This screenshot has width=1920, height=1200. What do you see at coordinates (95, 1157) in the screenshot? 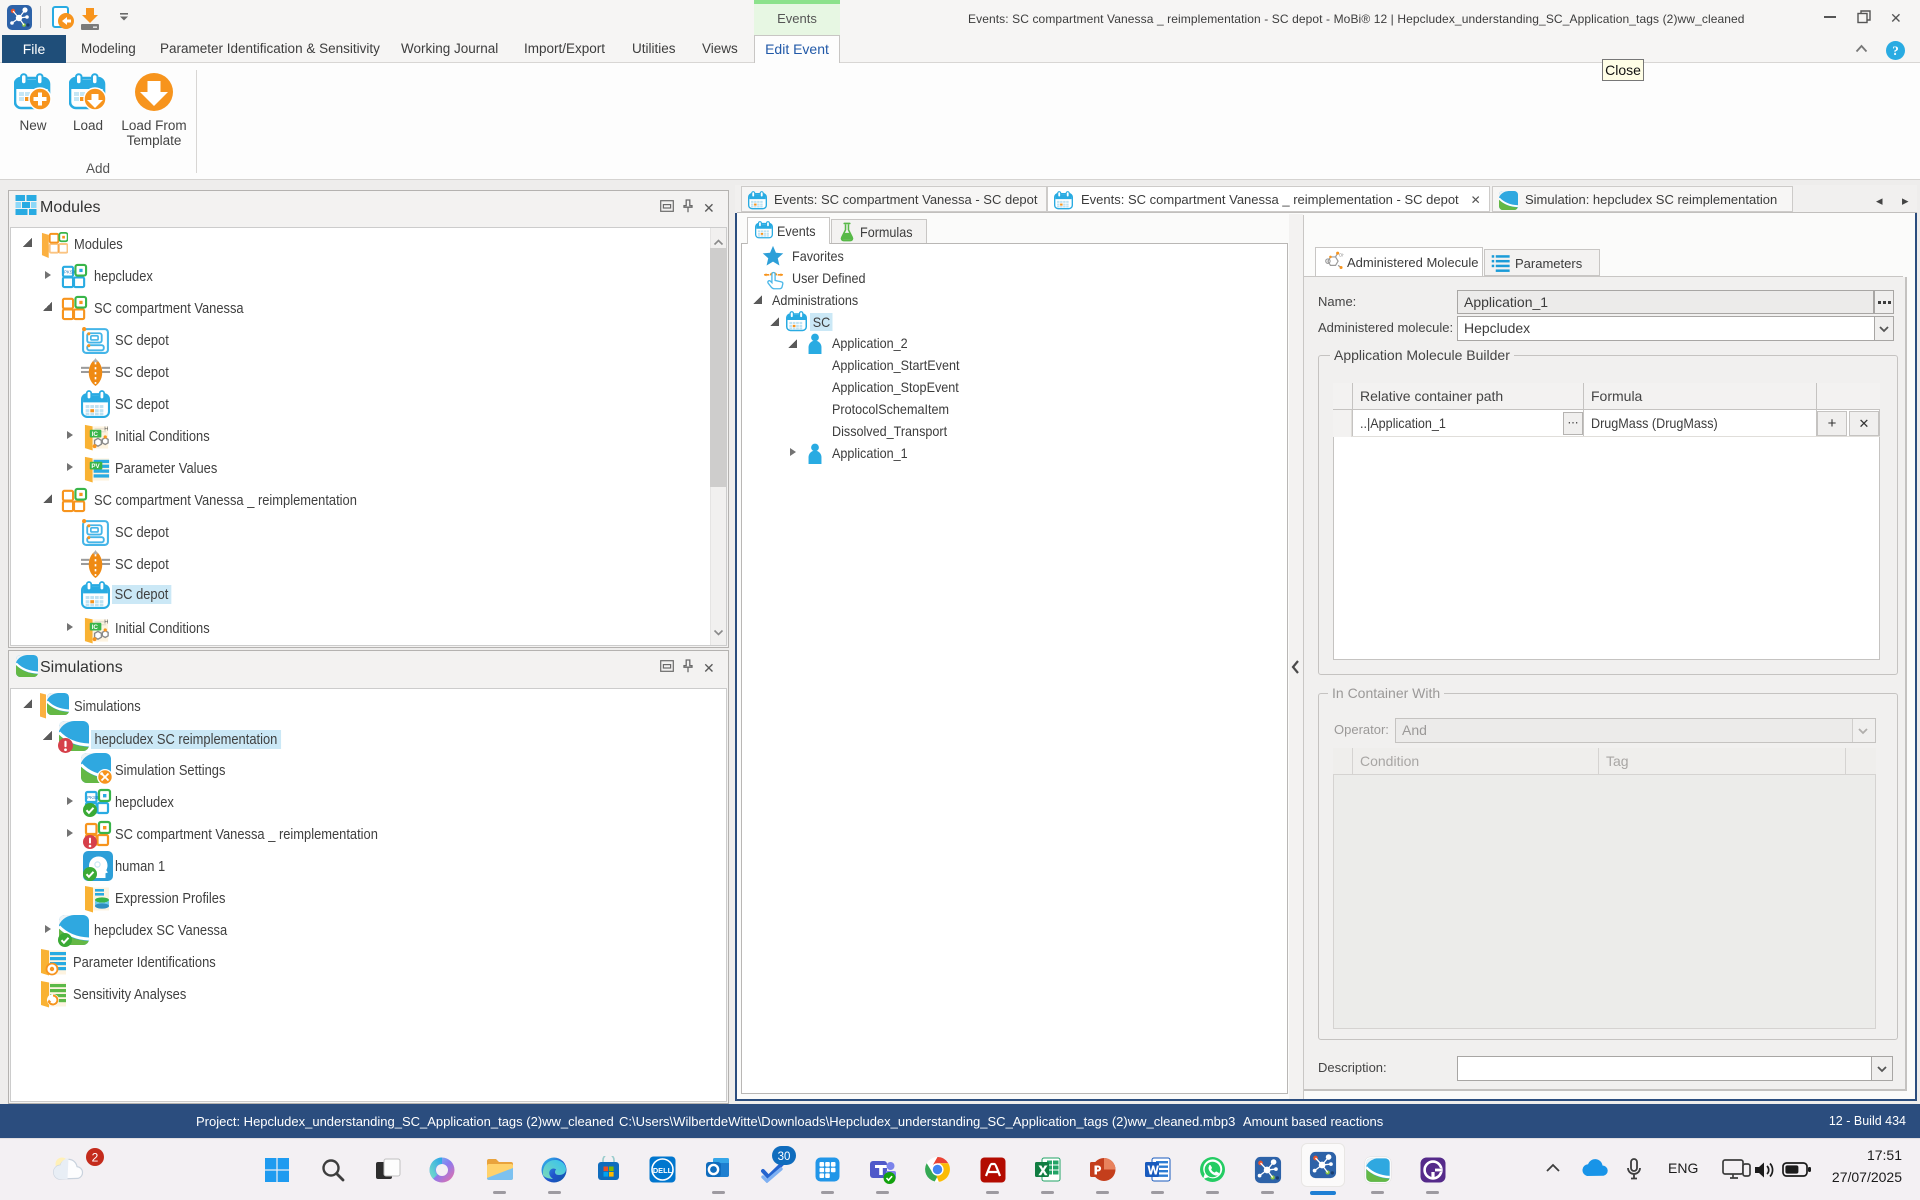
I see `svg-text: 2` at bounding box center [95, 1157].